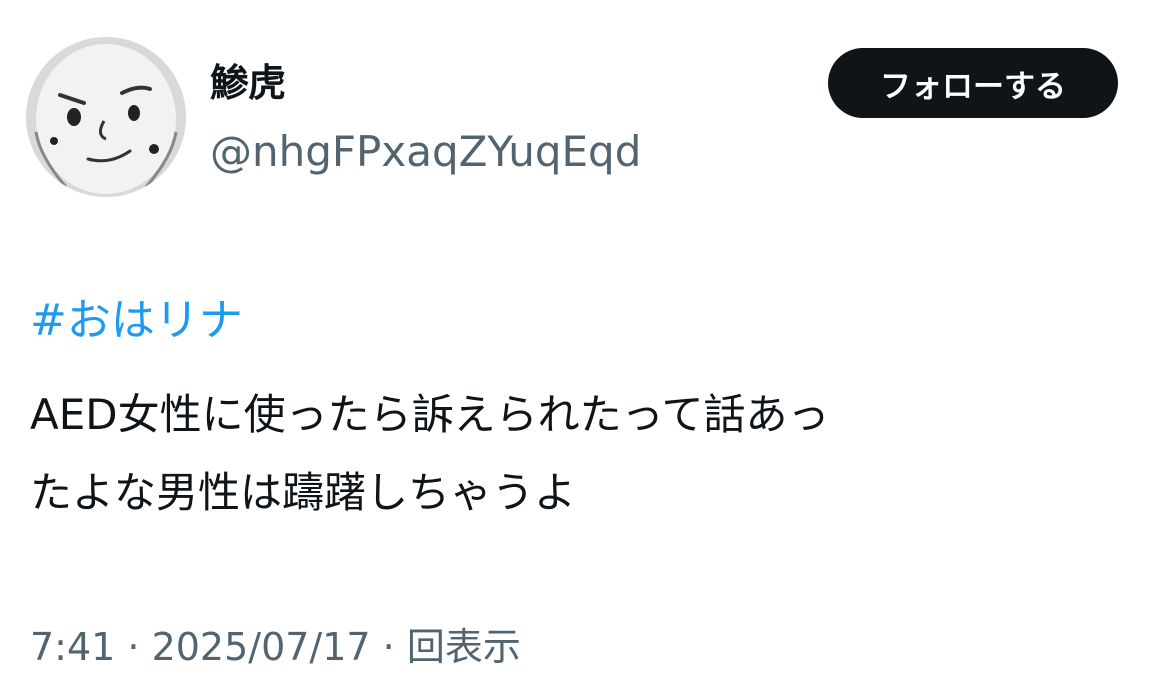  What do you see at coordinates (275, 647) in the screenshot?
I see `tweet-timestamp: 7:41 · 2025/07/17 · 回表示` at bounding box center [275, 647].